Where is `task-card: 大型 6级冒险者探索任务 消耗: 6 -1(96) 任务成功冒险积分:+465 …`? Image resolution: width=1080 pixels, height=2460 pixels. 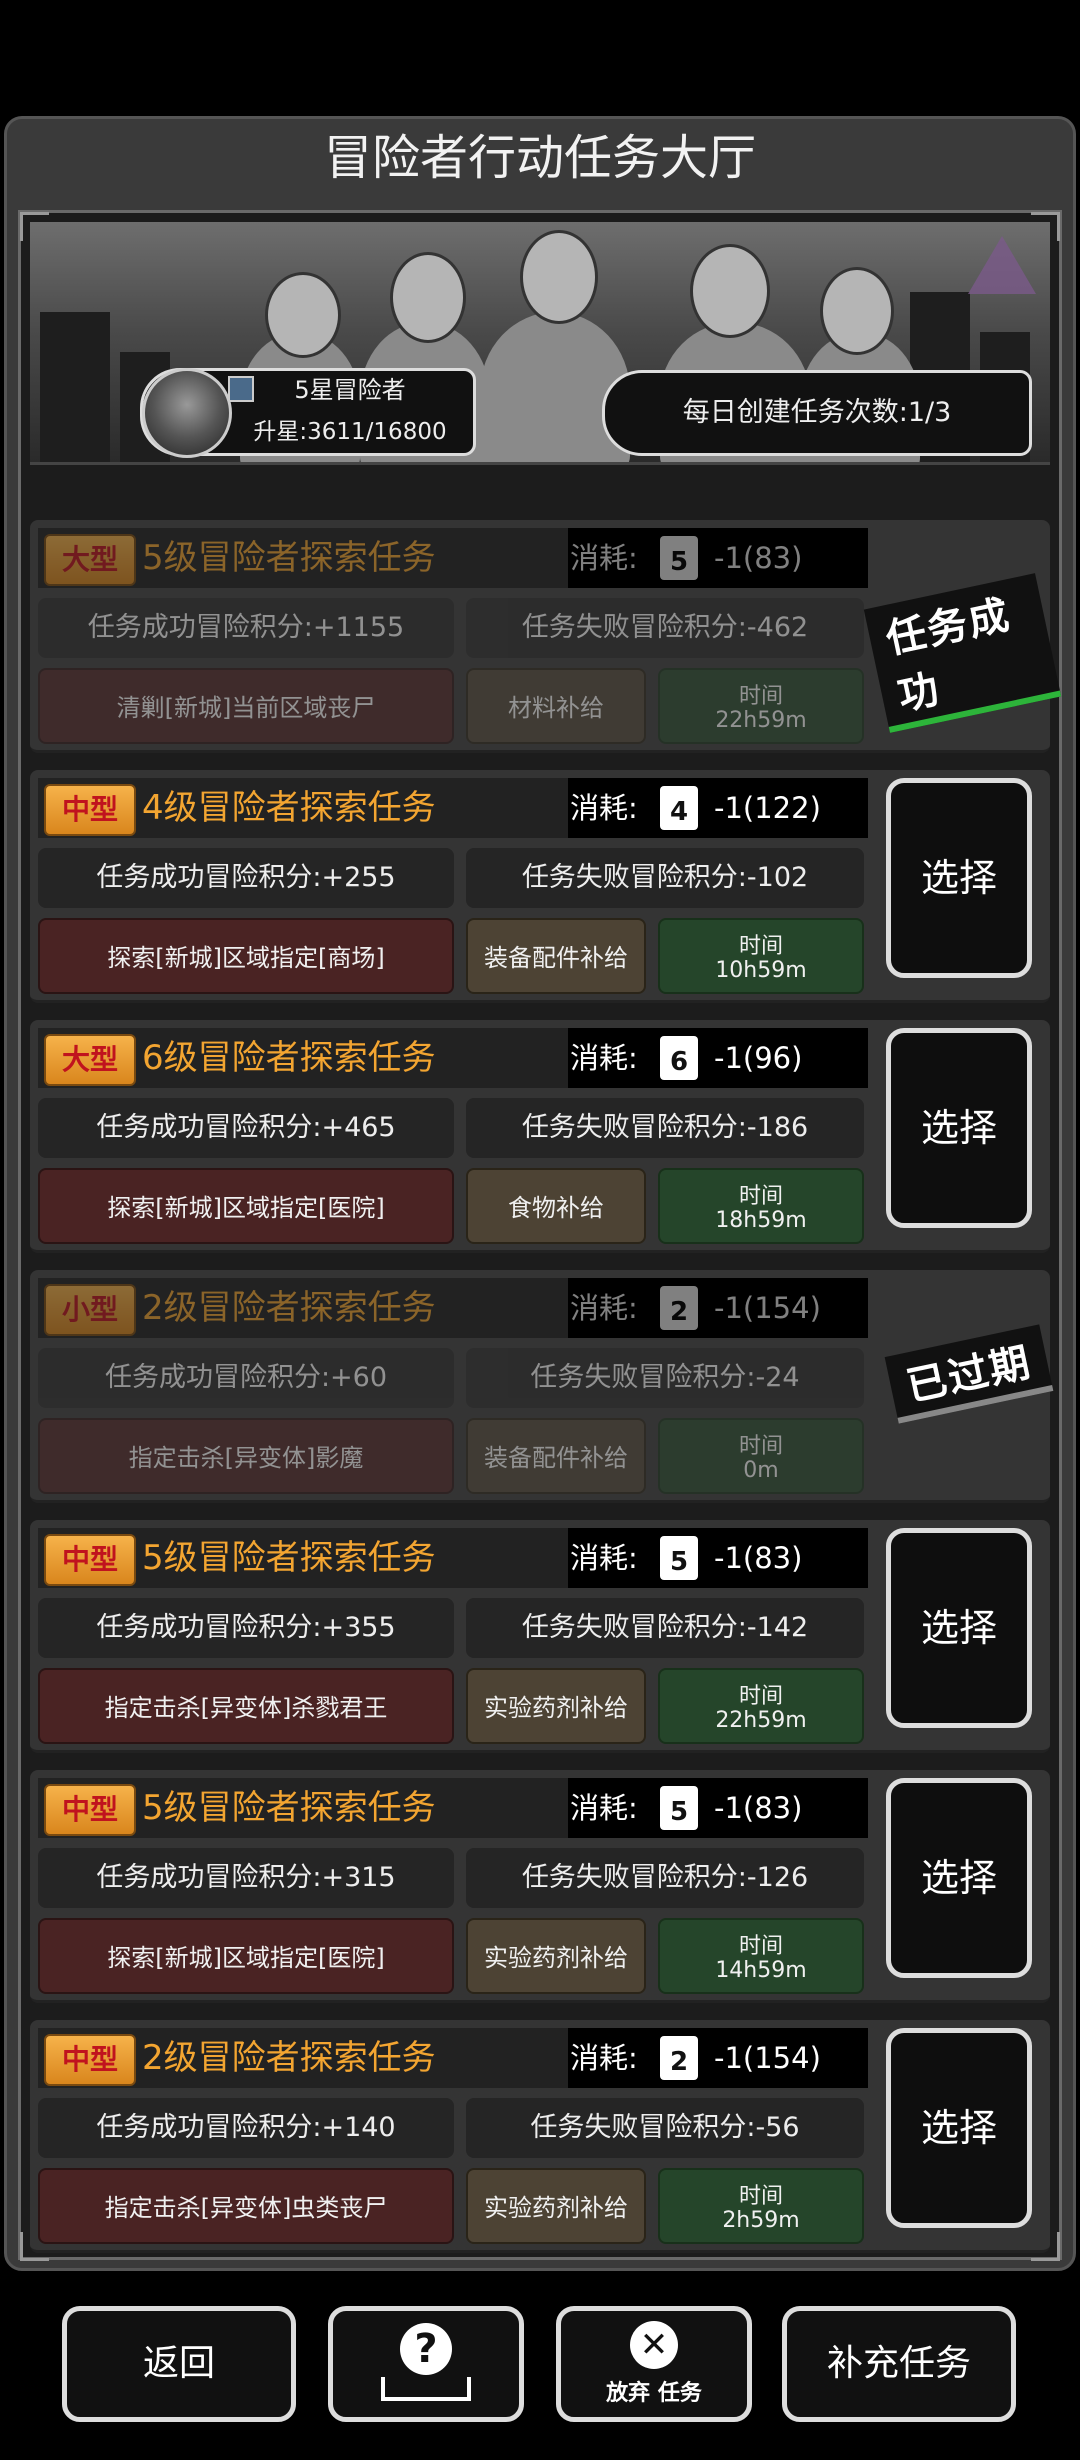
task-card: 大型 6级冒险者探索任务 消耗: 6 -1(96) 任务成功冒险积分:+465 … is located at coordinates (540, 1136).